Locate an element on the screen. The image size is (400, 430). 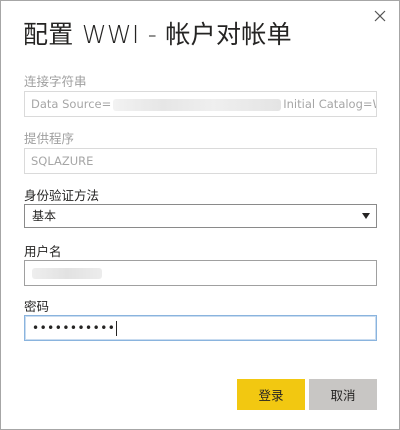
connection-string-field: Data Source= Initial Catalog=Wic is located at coordinates (200, 104).